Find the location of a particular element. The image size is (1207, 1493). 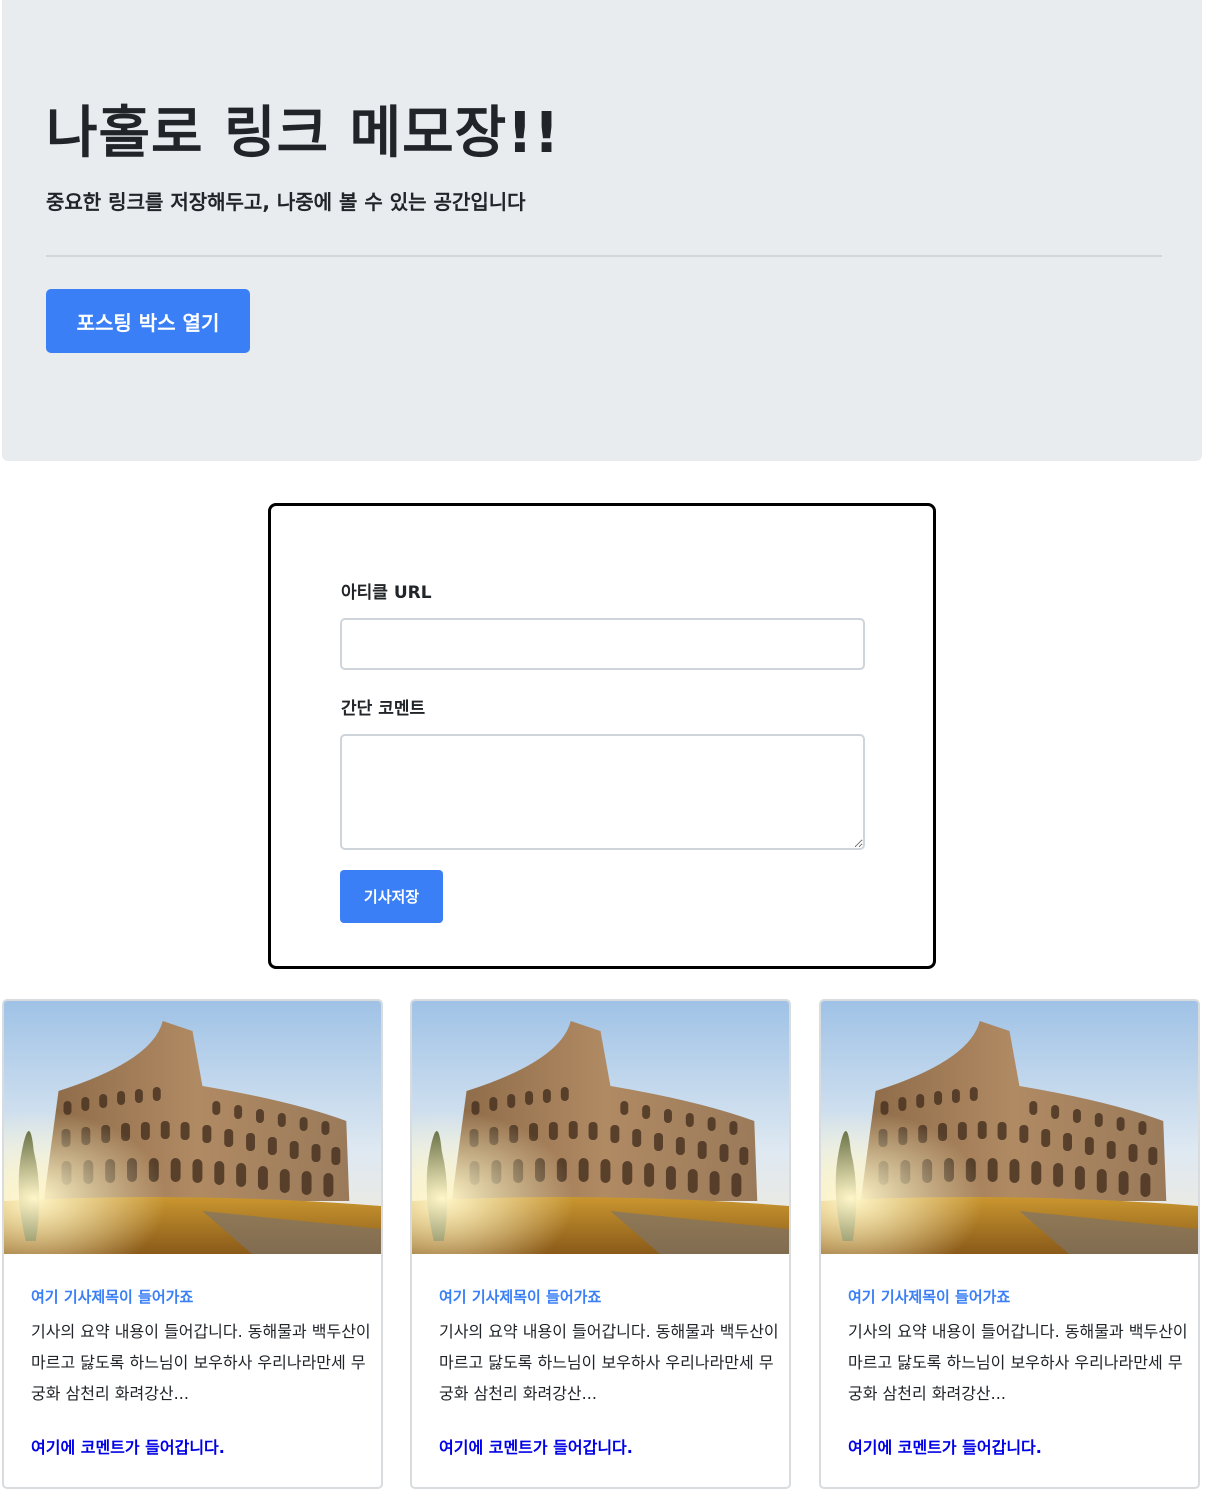

comment-label: 간단 코멘트 is located at coordinates (383, 709).